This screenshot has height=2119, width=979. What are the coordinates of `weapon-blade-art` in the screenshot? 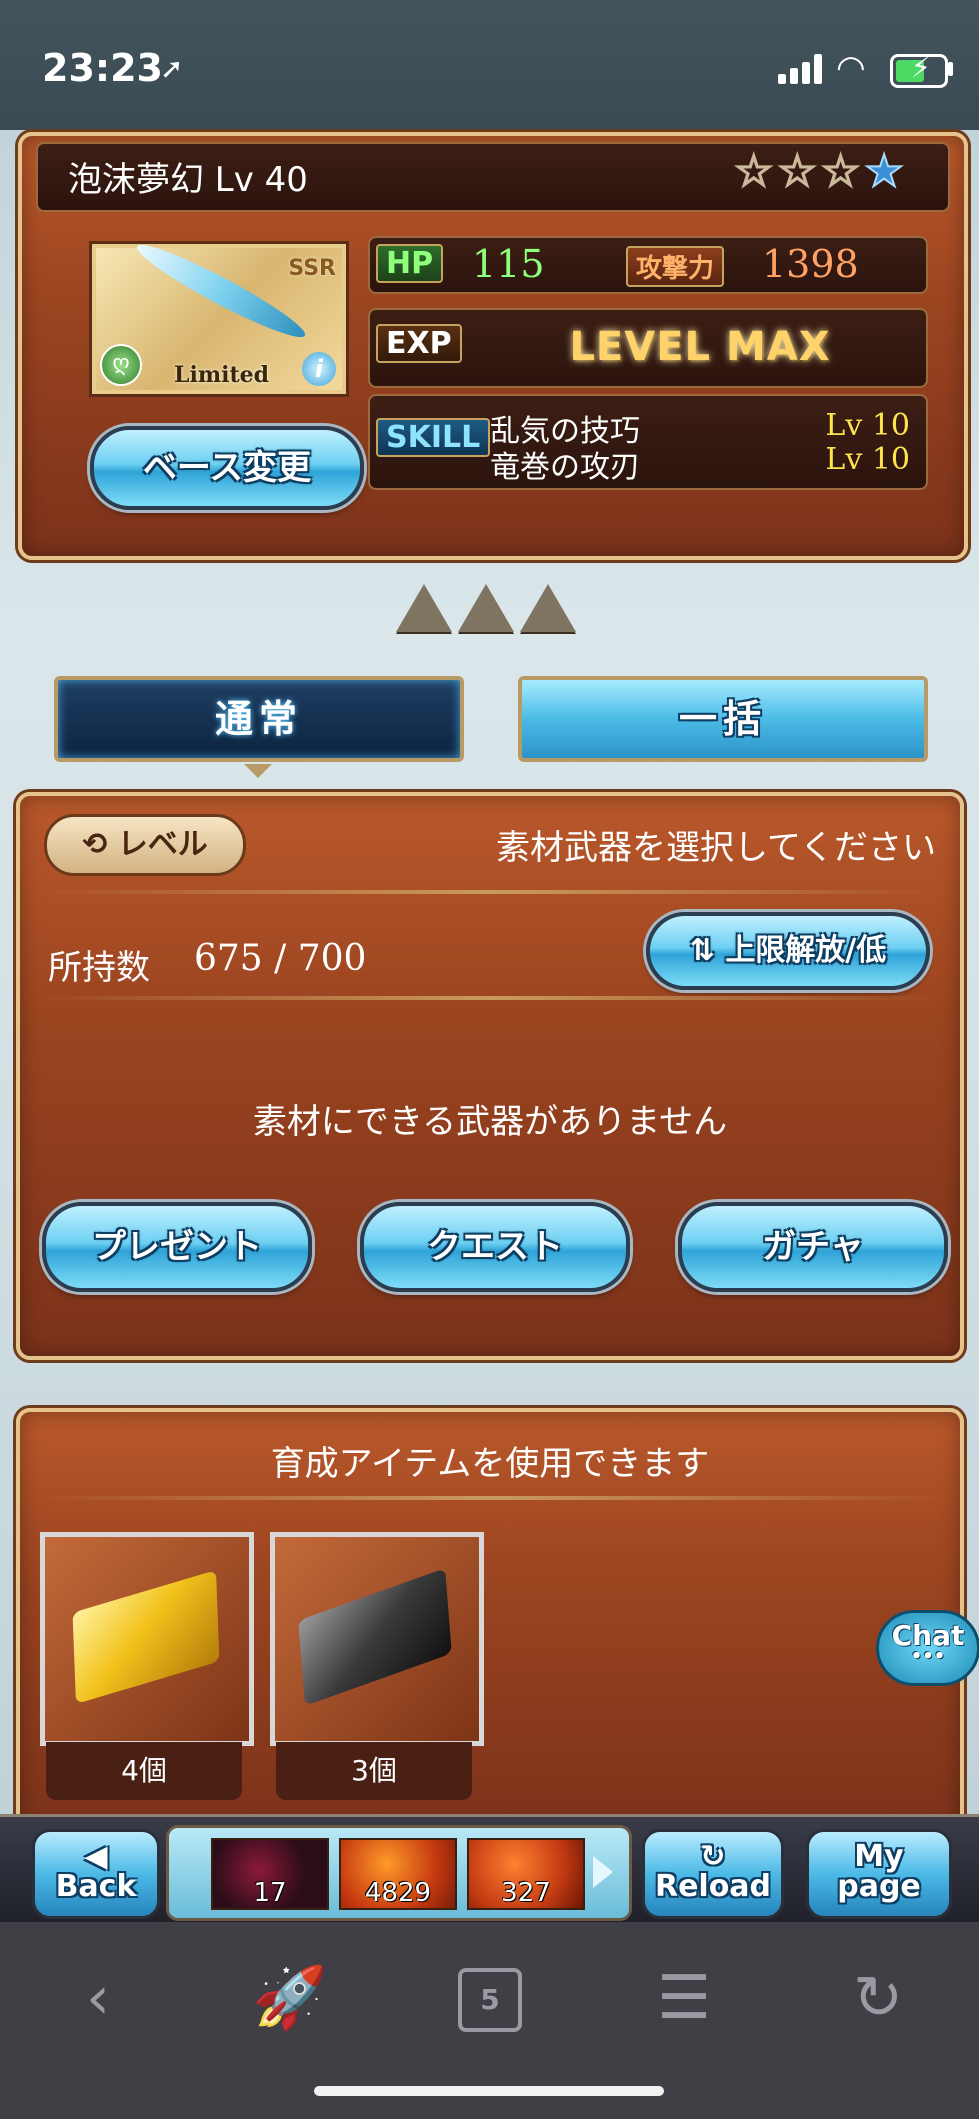 It's located at (221, 291).